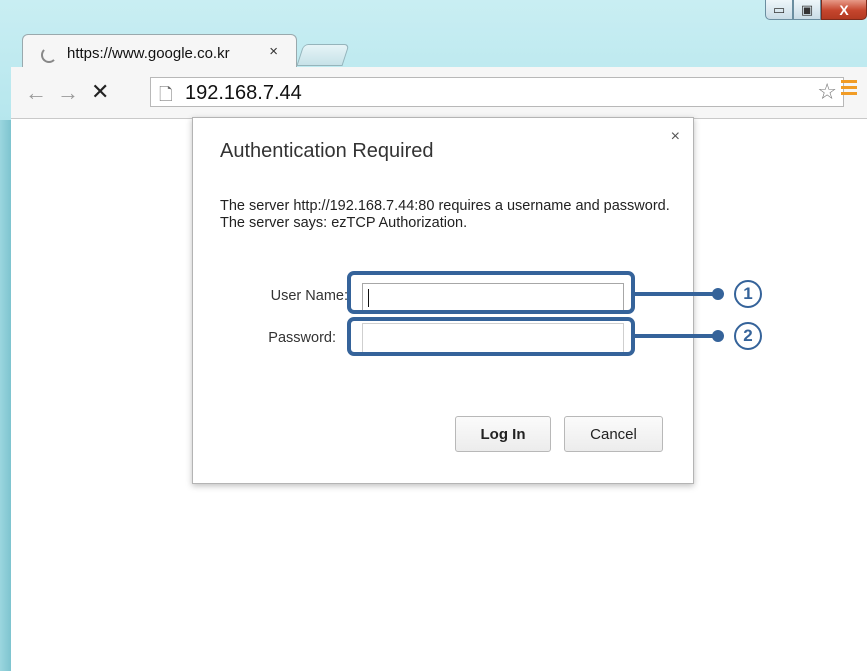 This screenshot has height=671, width=867. I want to click on tab-close-icon: ×, so click(273, 51).